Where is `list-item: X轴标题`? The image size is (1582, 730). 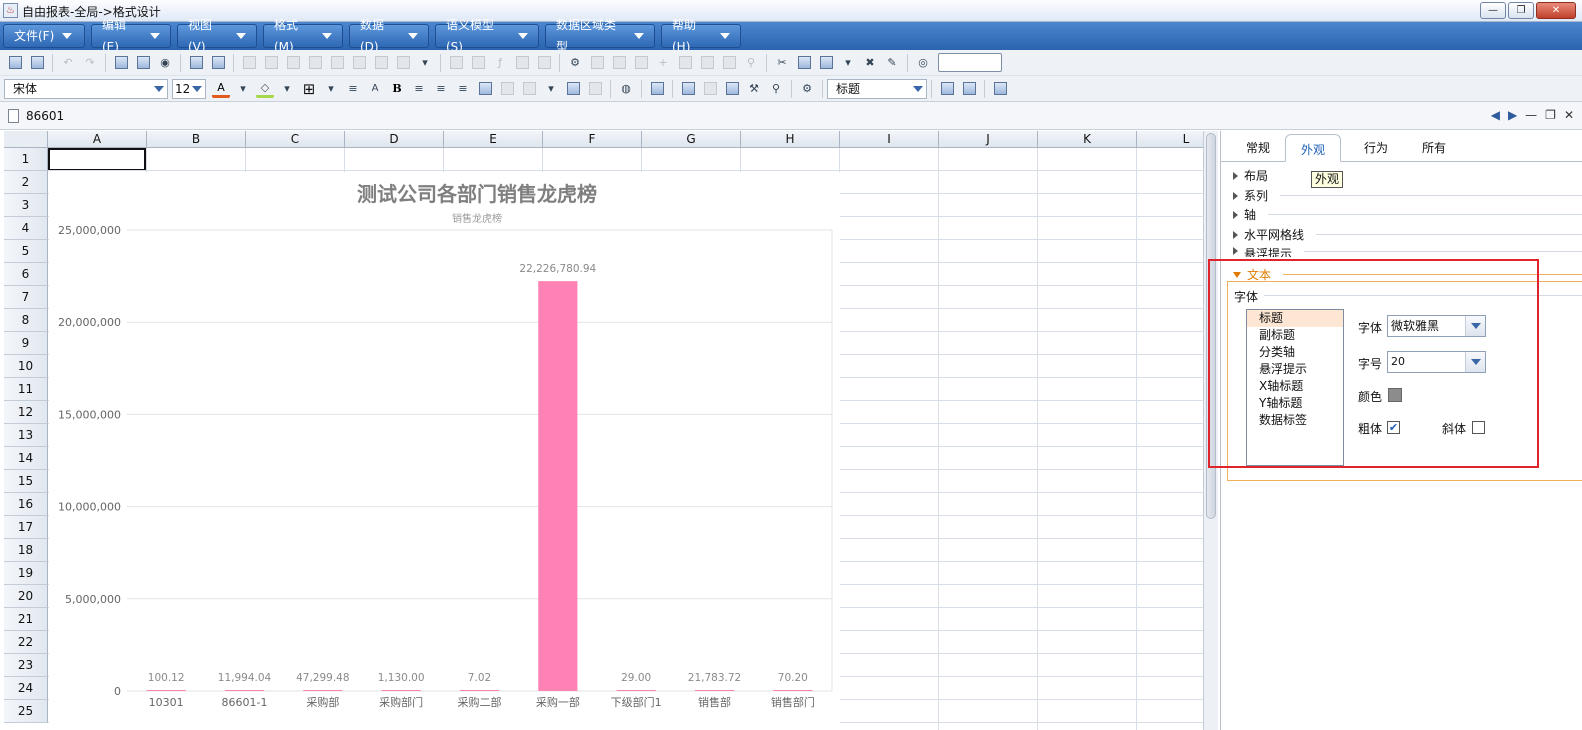
list-item: X轴标题 is located at coordinates (1295, 386).